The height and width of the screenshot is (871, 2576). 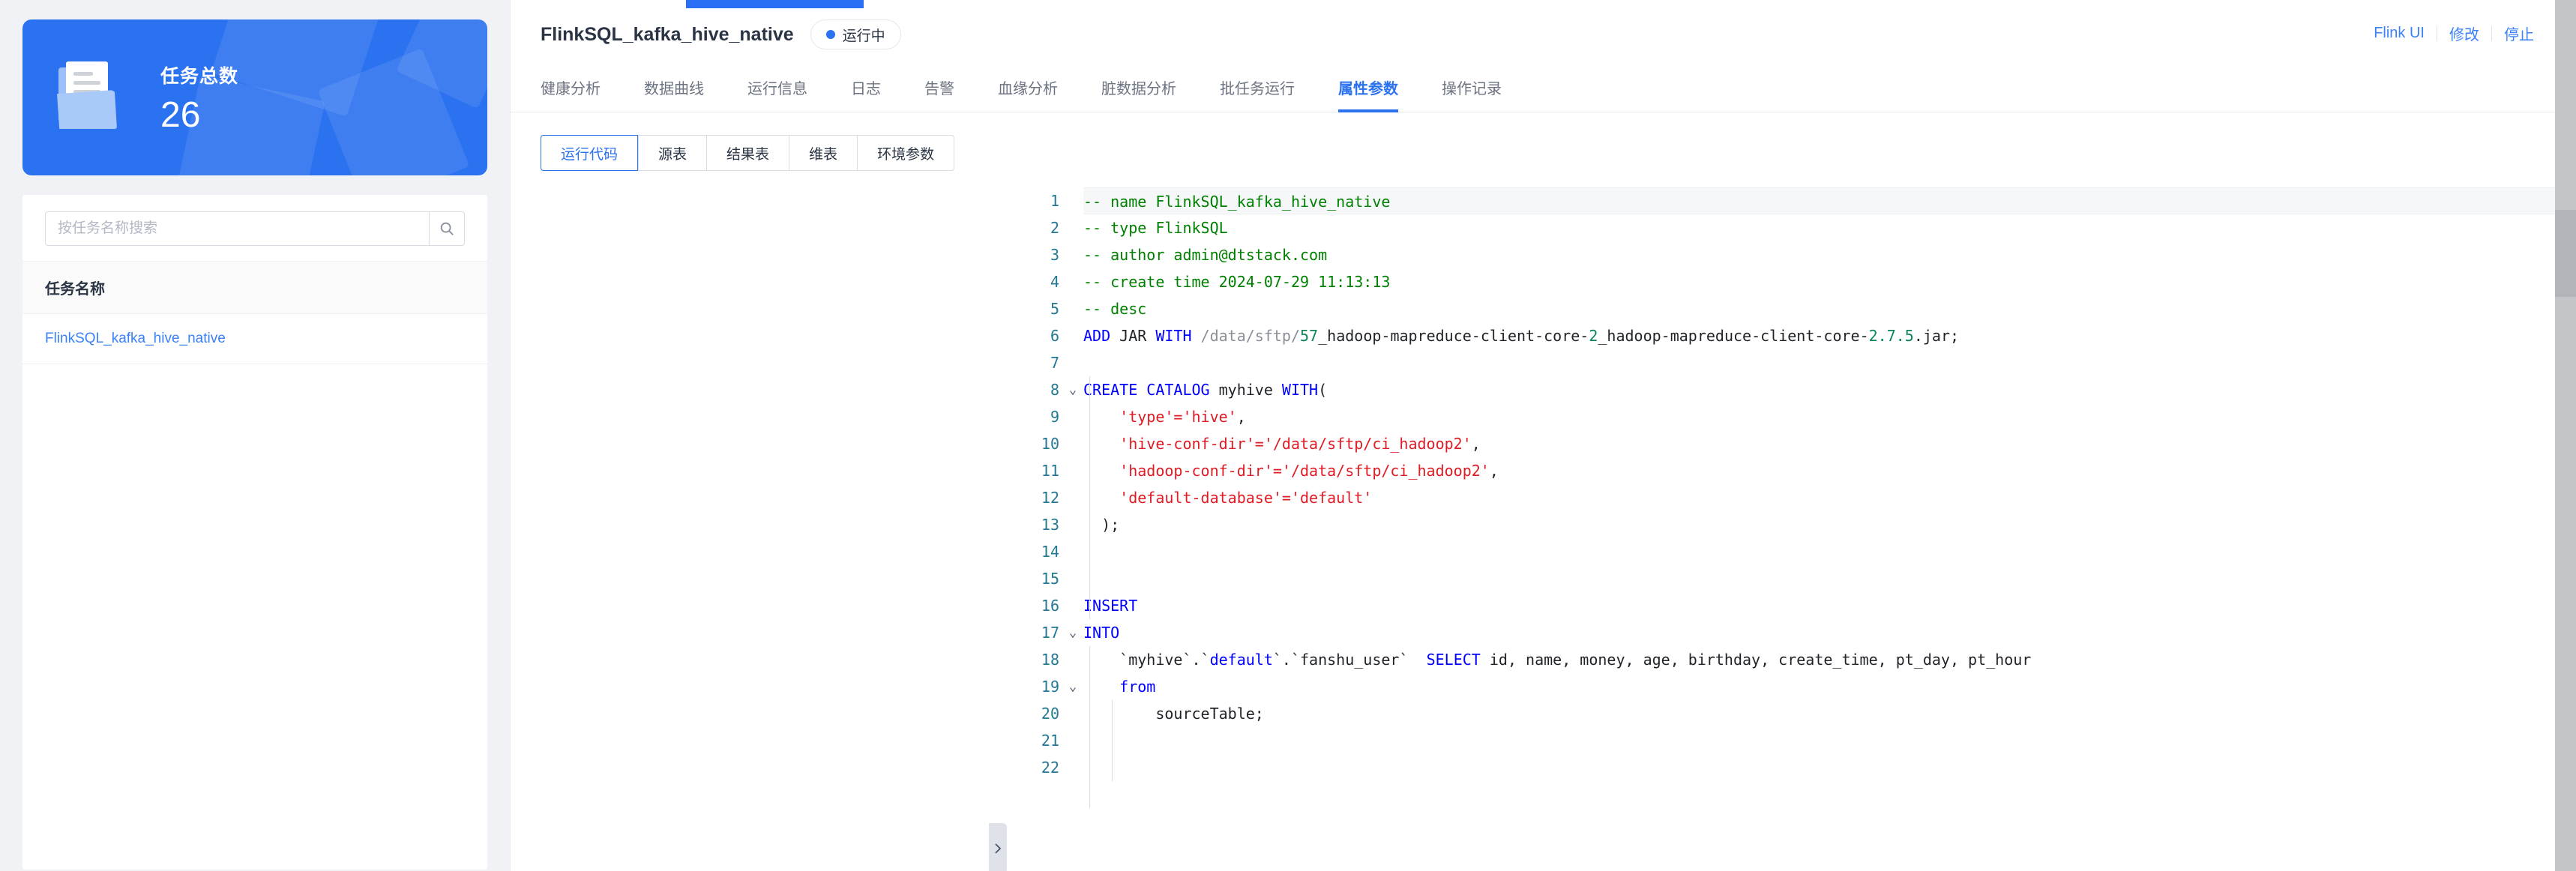 I want to click on sub-tab-result-table: 结果表, so click(x=748, y=153).